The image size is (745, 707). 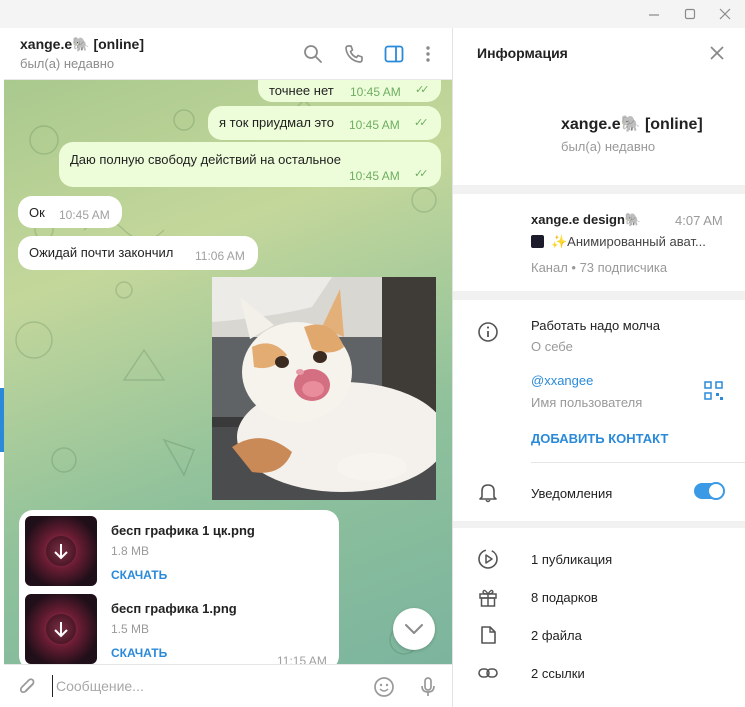 I want to click on title-bar, so click(x=372, y=14).